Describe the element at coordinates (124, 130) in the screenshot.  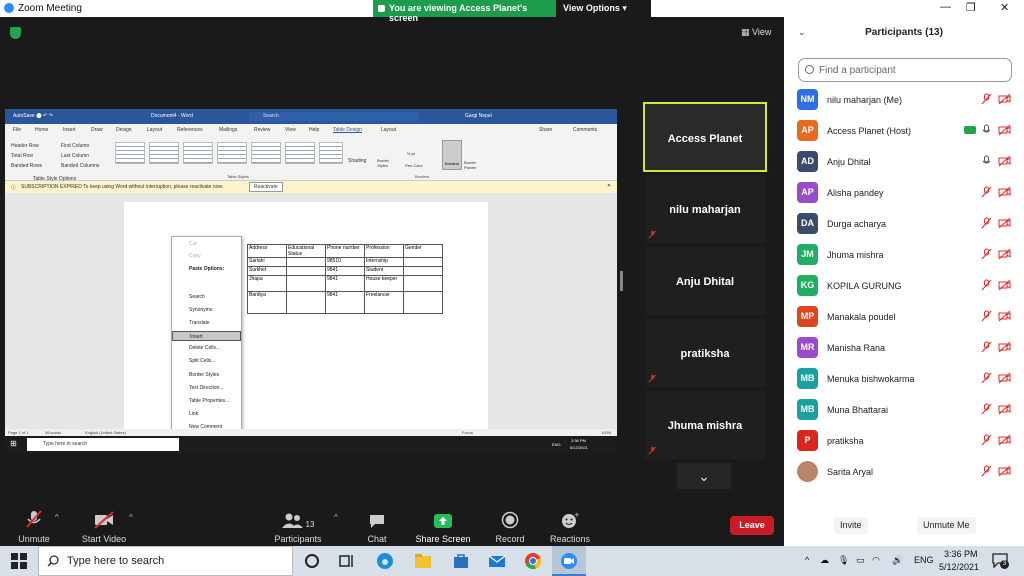
I see `word-tab: Design` at that location.